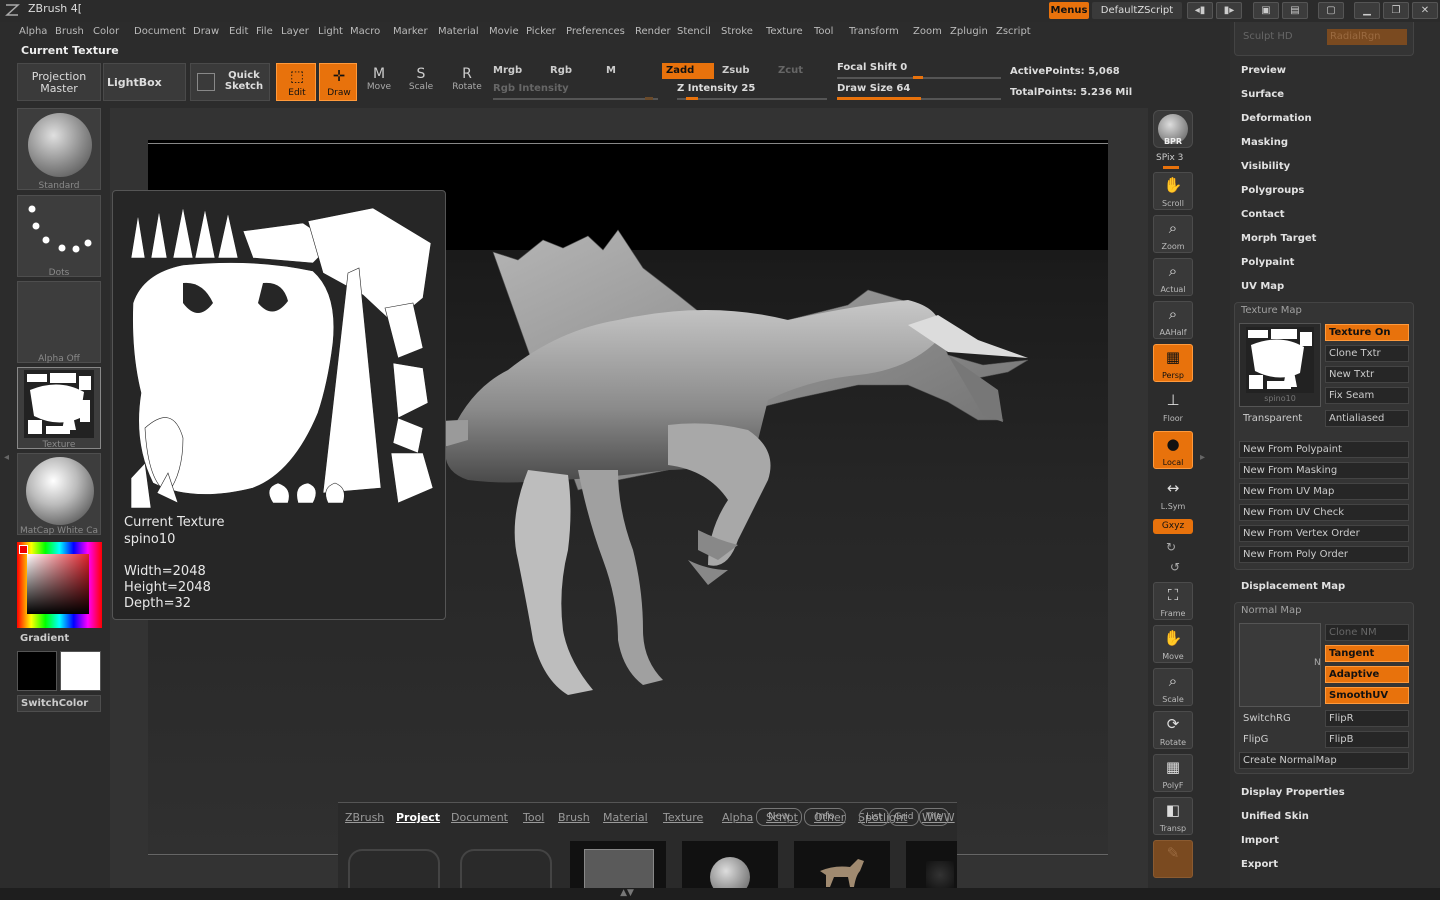 Image resolution: width=1440 pixels, height=900 pixels. Describe the element at coordinates (330, 31) in the screenshot. I see `menu-light: Light` at that location.